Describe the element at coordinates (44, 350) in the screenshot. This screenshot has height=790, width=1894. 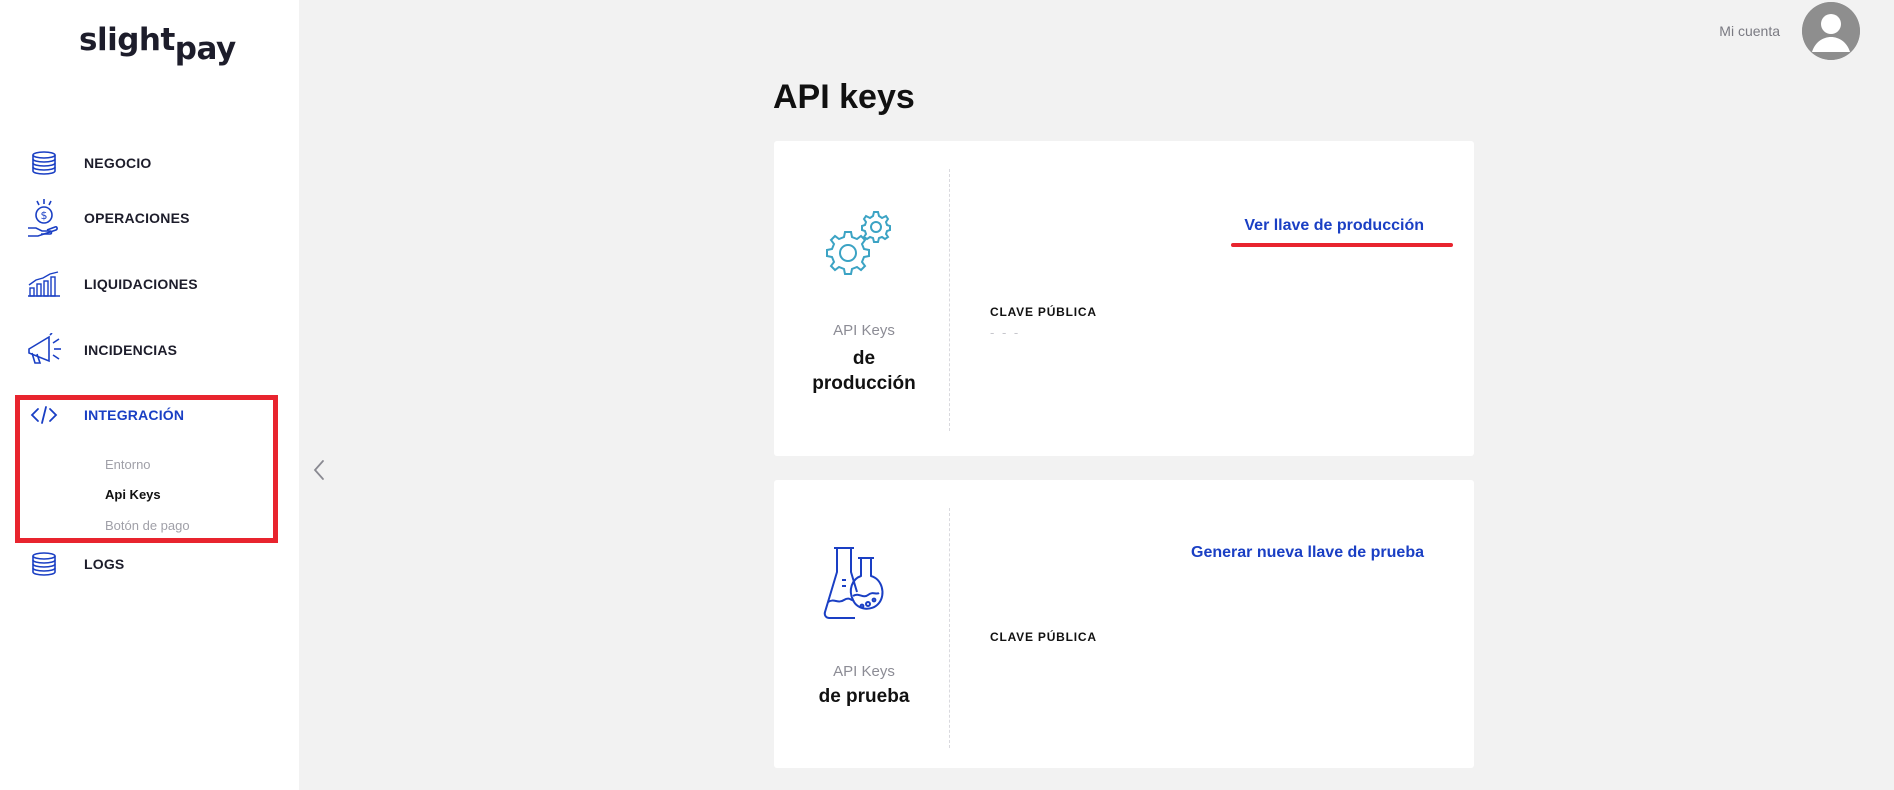
I see `megaphone-icon` at that location.